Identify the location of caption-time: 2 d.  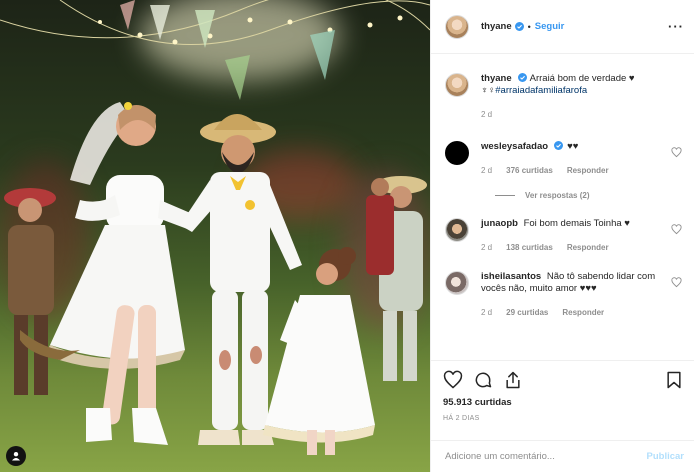
(486, 115).